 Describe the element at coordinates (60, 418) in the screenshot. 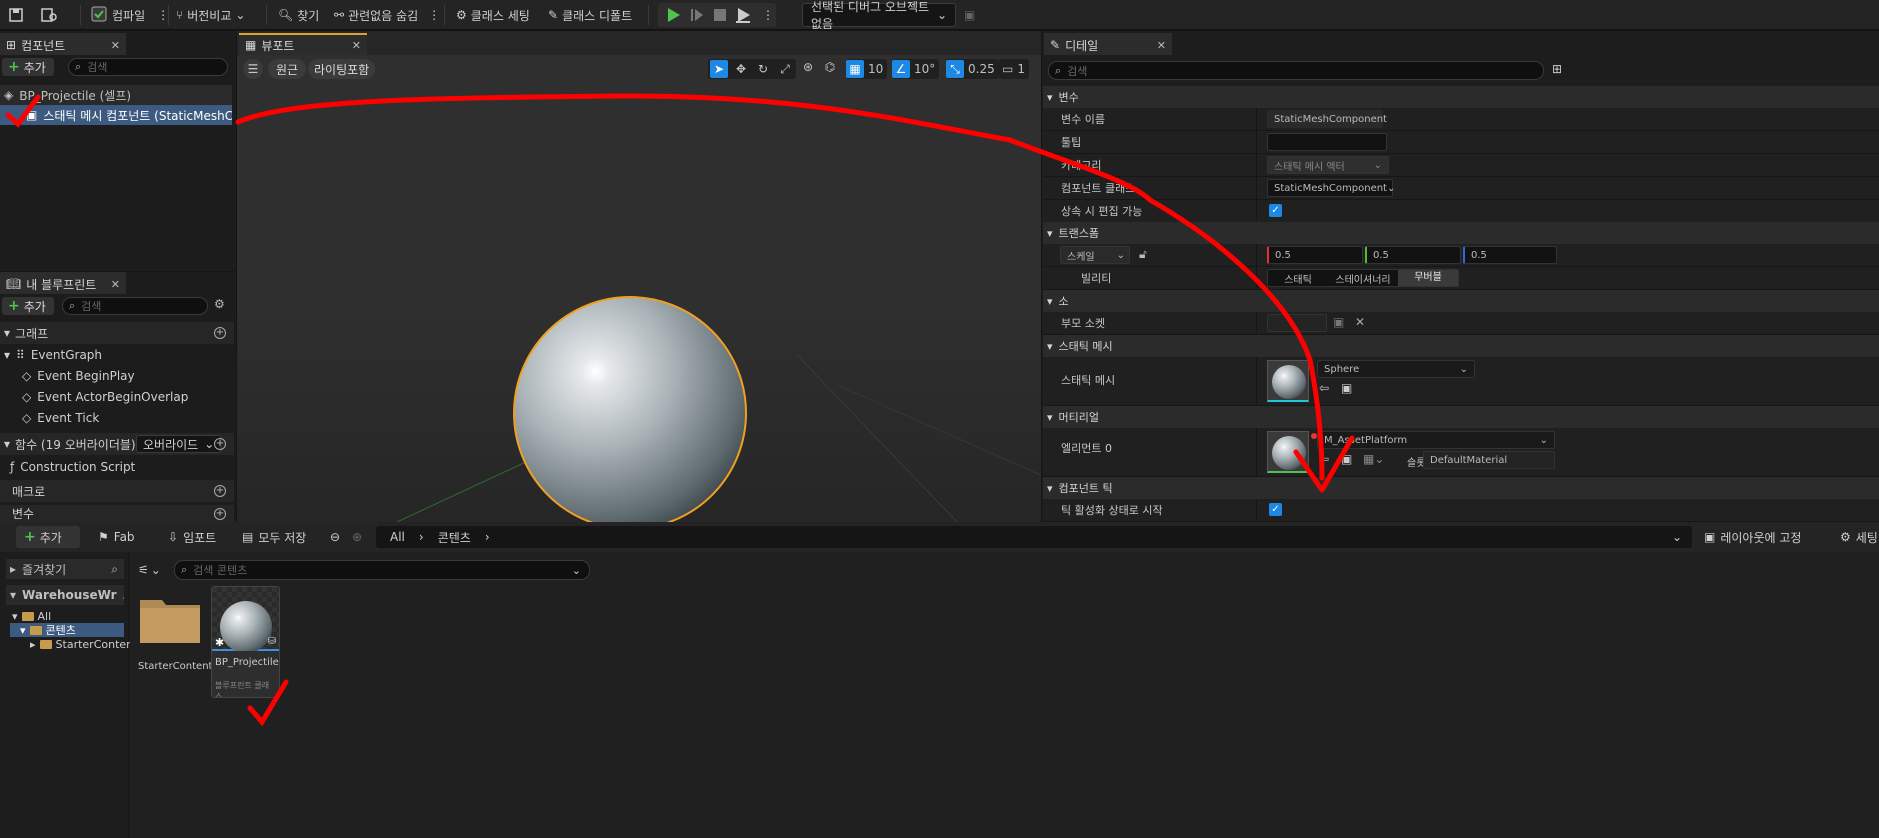

I see `event-item: ◇ Event Tick` at that location.